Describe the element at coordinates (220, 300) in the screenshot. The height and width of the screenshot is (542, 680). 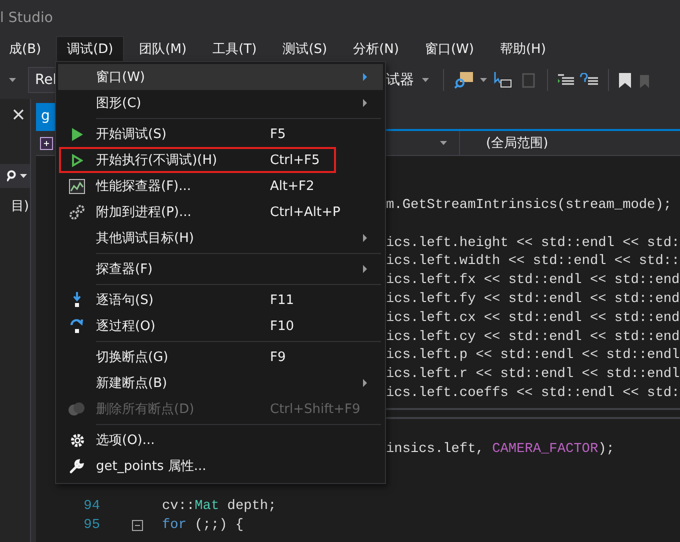
I see `menu-item: 逐语句(S) F11` at that location.